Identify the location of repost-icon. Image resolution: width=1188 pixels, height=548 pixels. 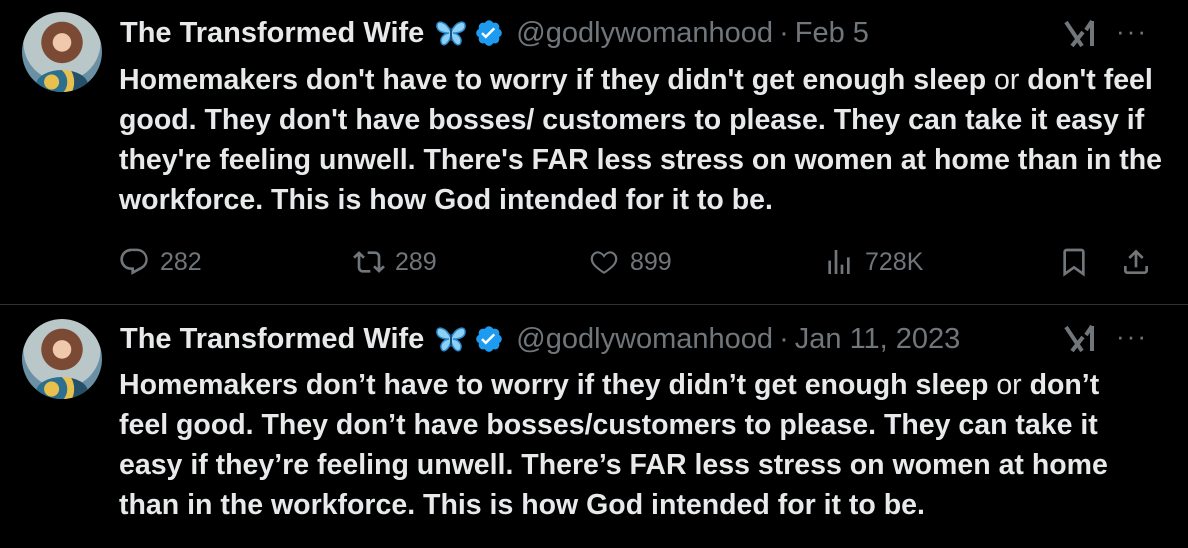
(369, 262).